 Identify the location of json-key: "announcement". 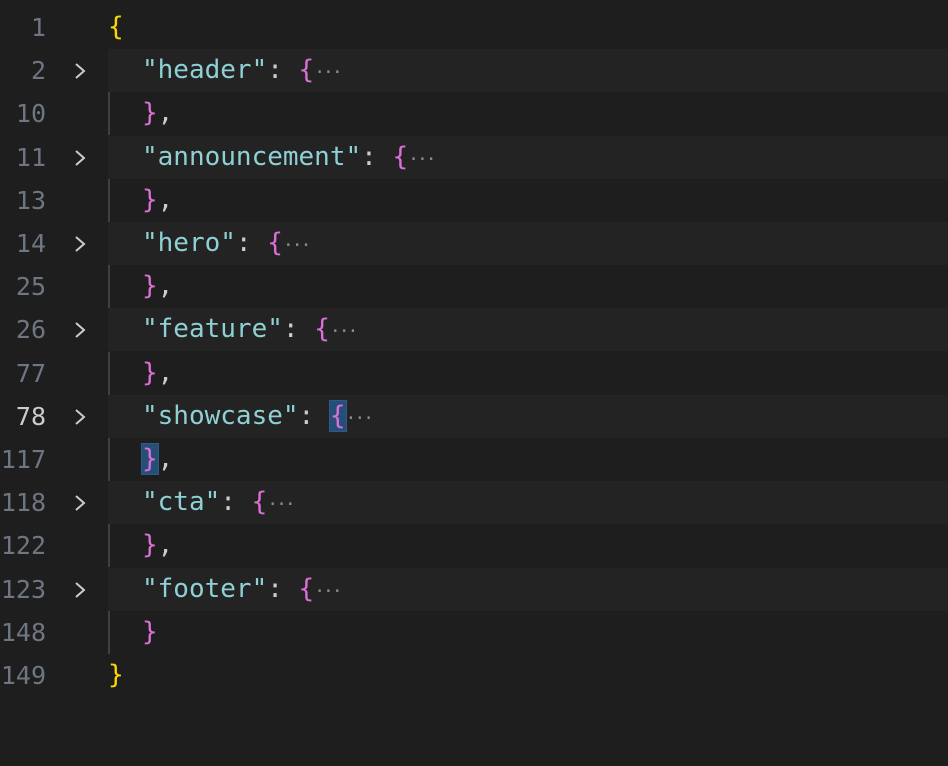
(252, 156).